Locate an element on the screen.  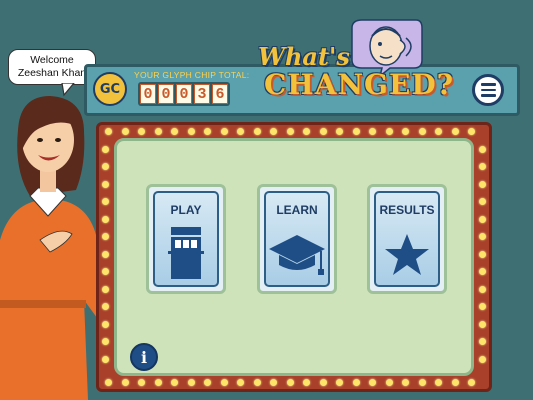
welcome-bubble: Welcome Zeeshan Khan is located at coordinates (52, 67).